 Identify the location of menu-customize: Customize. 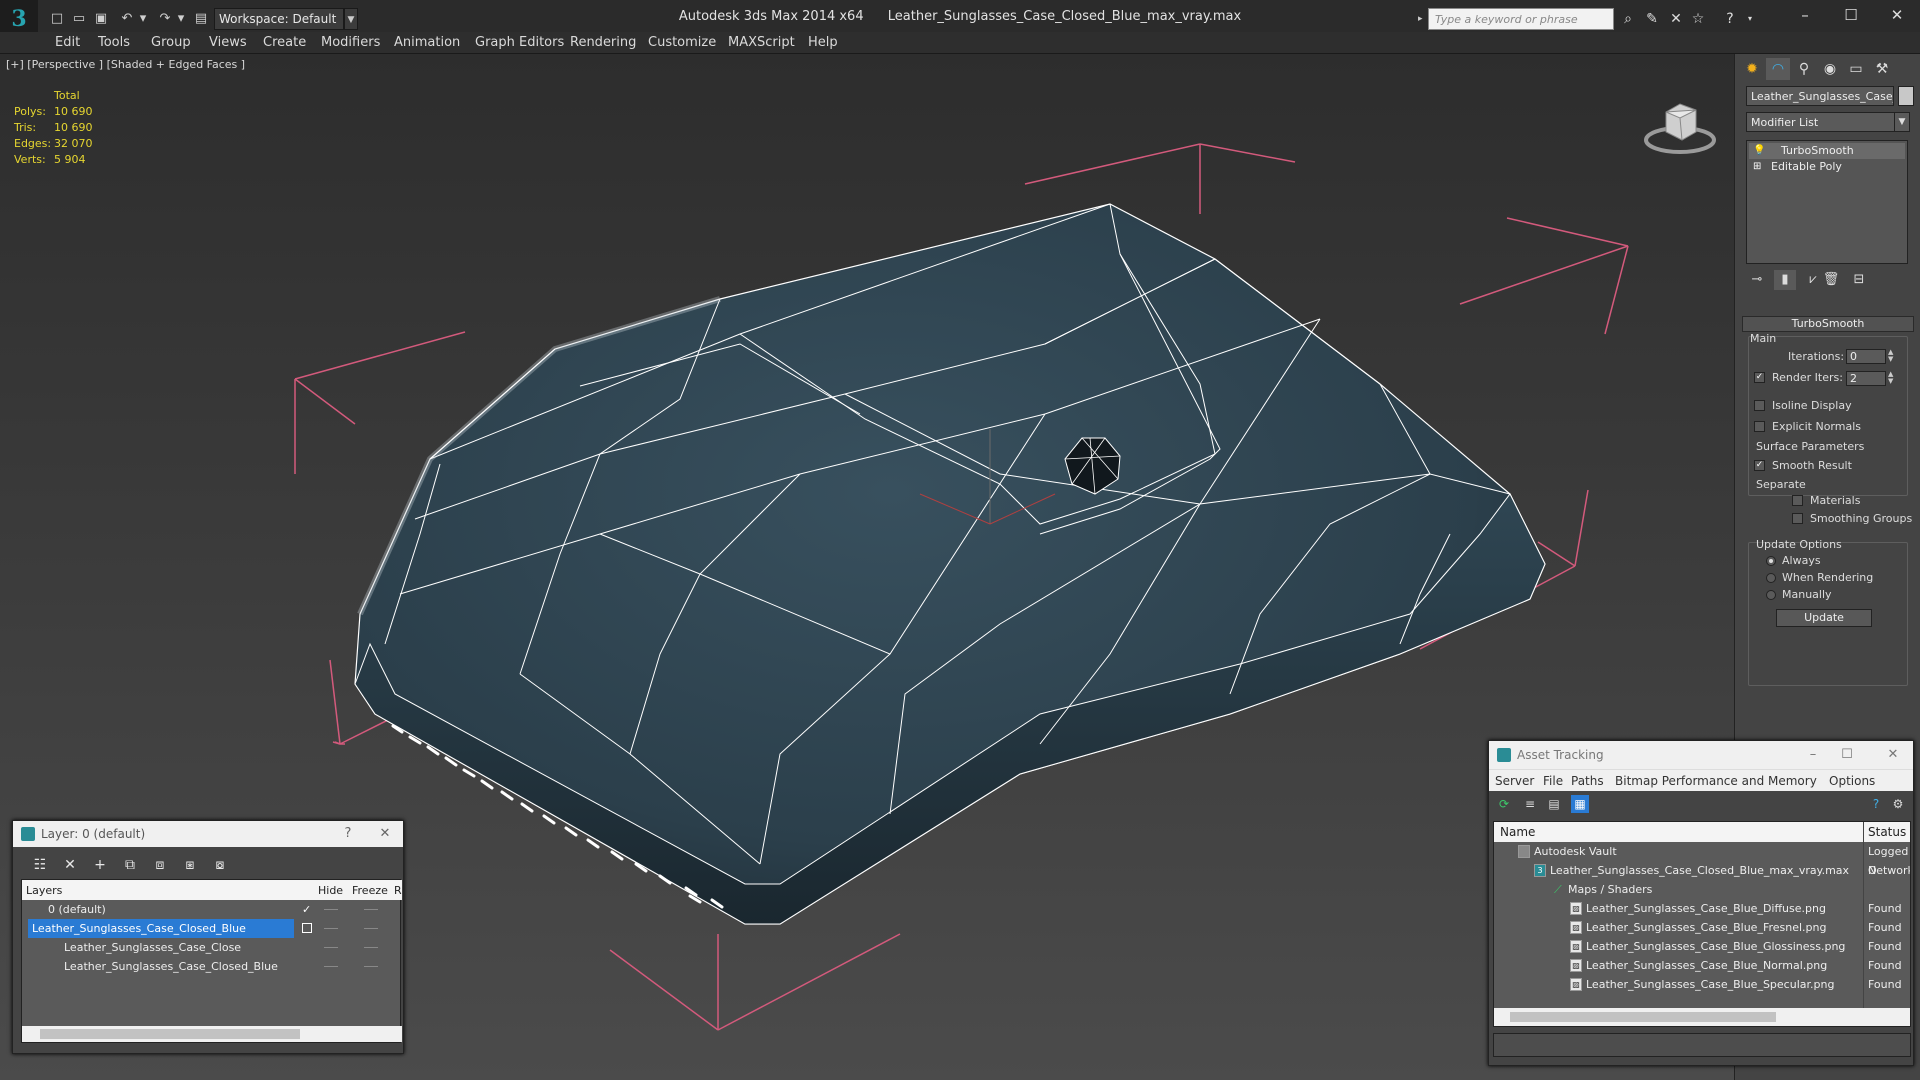
(682, 42).